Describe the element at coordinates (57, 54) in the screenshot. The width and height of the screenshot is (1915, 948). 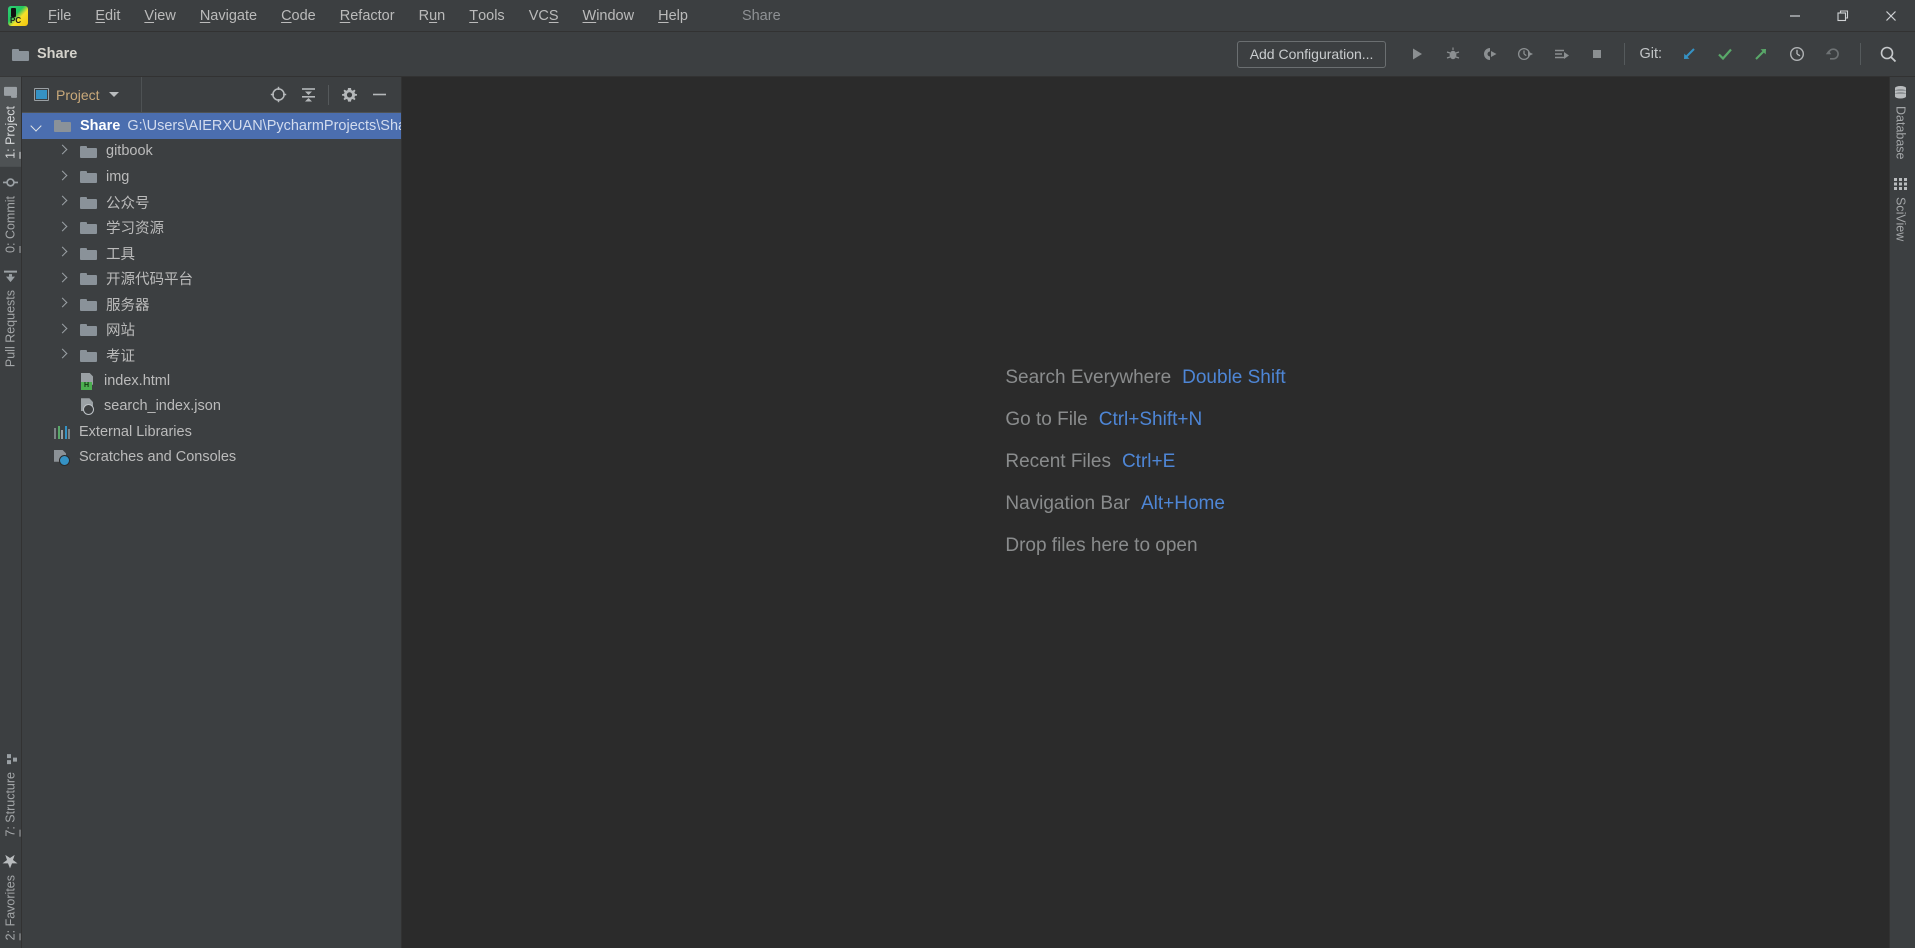
I see `breadcrumb-label: Share` at that location.